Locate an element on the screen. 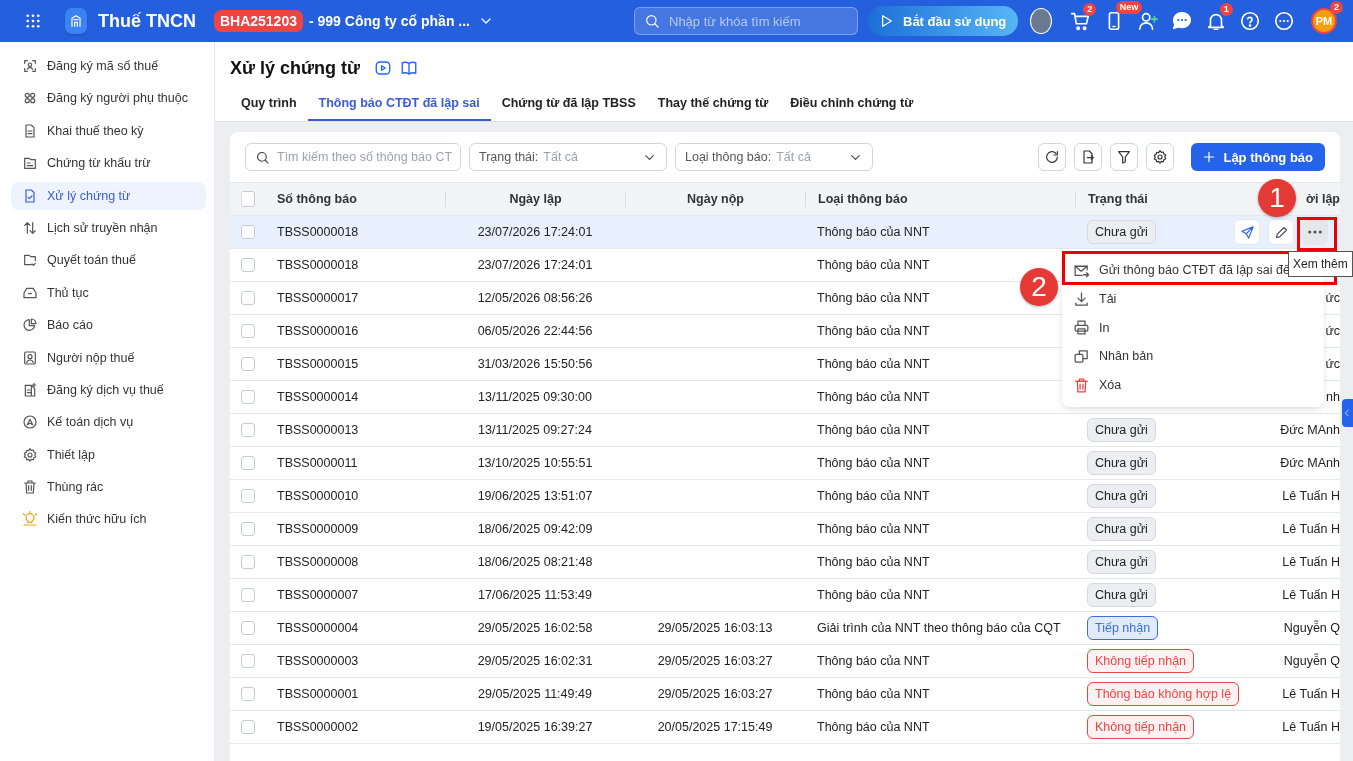  column-header: Loại thông báo is located at coordinates (863, 199).